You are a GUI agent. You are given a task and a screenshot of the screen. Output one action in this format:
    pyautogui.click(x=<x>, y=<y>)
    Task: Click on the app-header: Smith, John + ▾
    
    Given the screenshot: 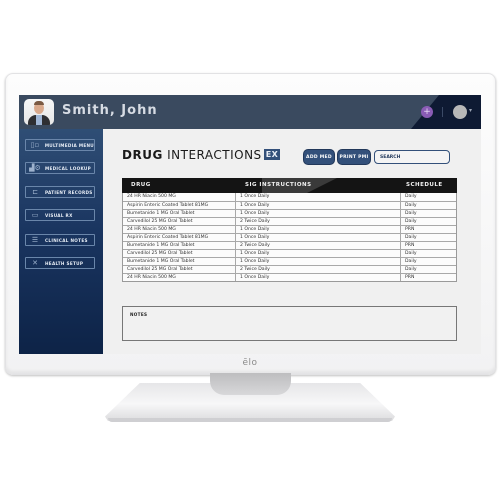 What is the action you would take?
    pyautogui.click(x=250, y=112)
    